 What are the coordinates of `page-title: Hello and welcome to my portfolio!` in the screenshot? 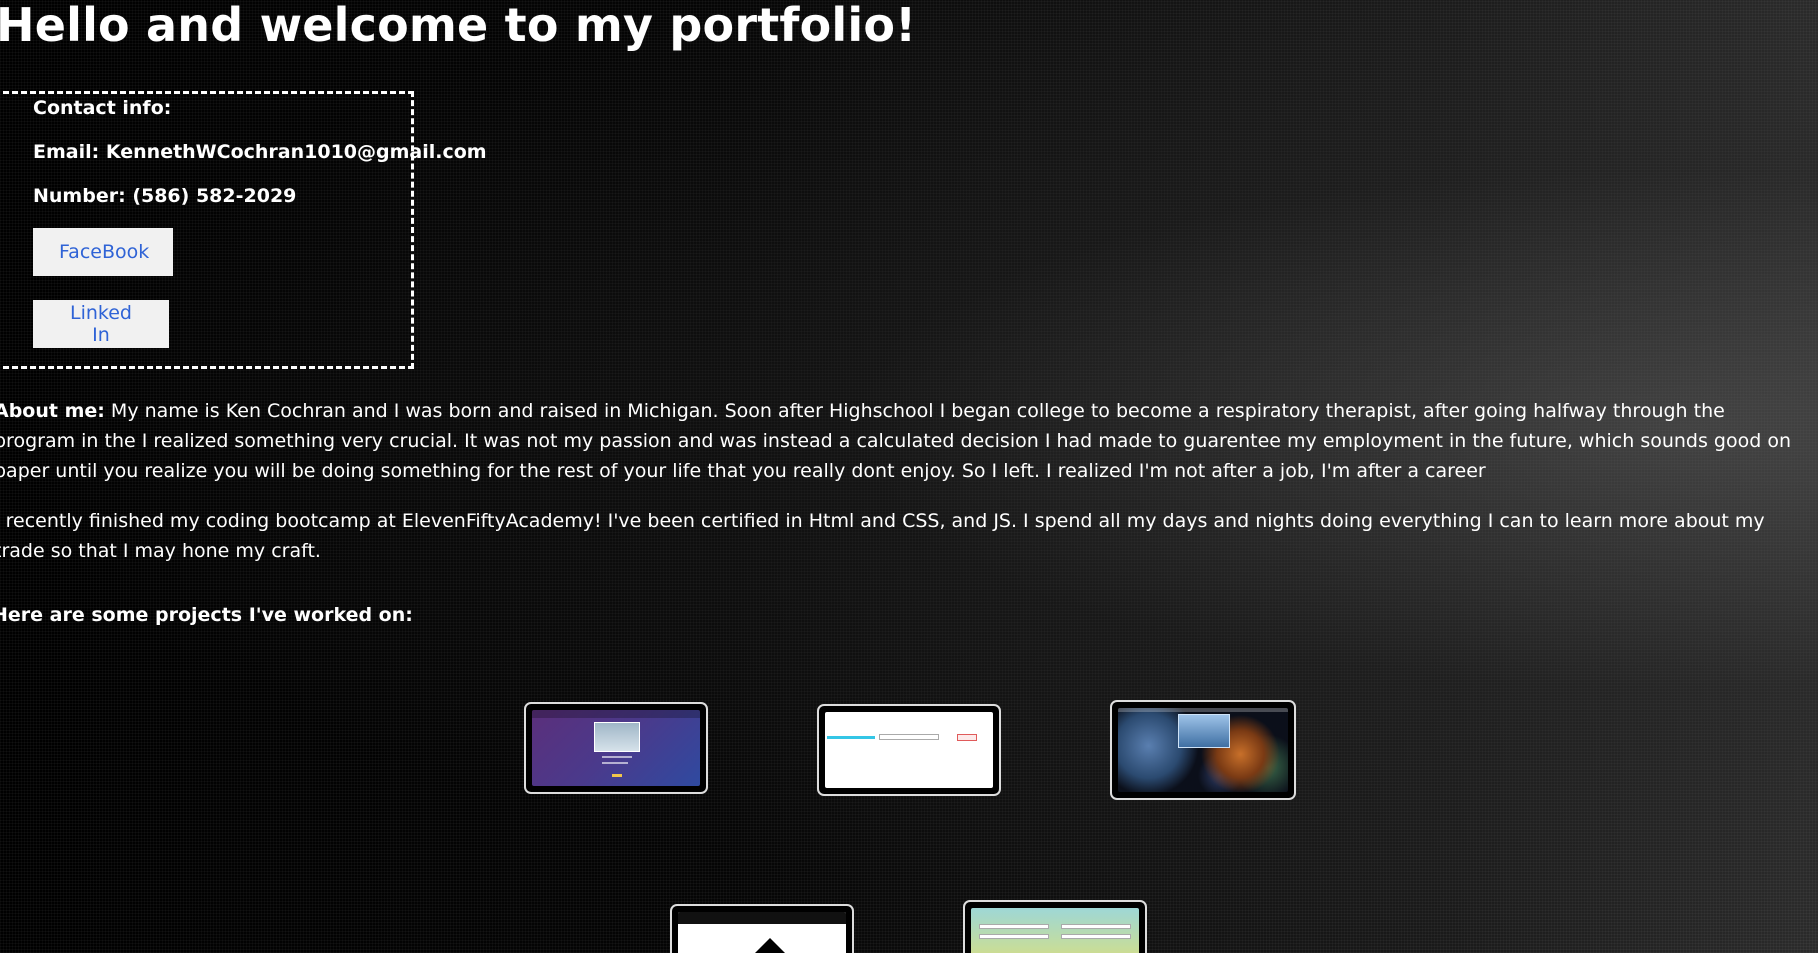 It's located at (458, 26).